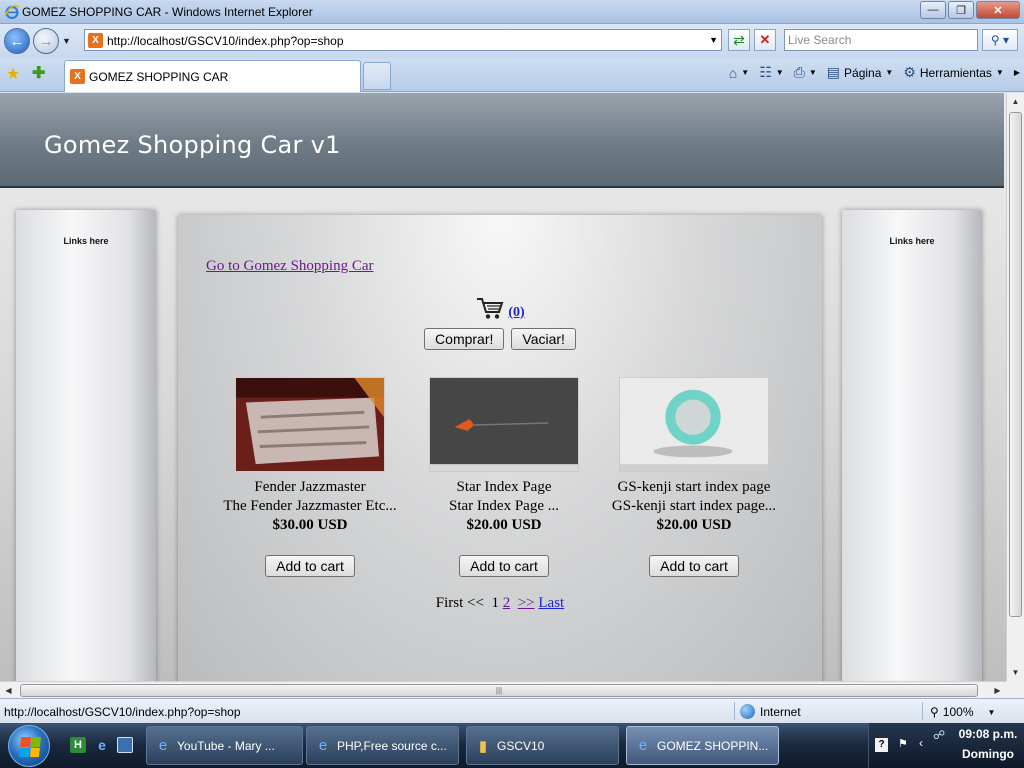 This screenshot has width=1024, height=768. Describe the element at coordinates (483, 746) in the screenshot. I see `folder-icon: ▮` at that location.